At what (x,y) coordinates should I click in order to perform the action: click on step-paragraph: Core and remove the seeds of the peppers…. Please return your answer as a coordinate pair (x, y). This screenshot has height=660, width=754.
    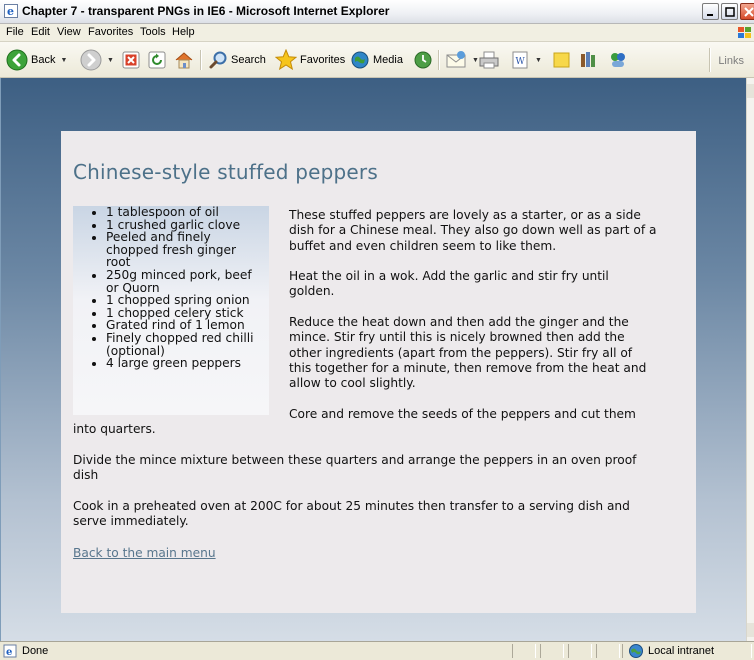
    Looking at the image, I should click on (354, 422).